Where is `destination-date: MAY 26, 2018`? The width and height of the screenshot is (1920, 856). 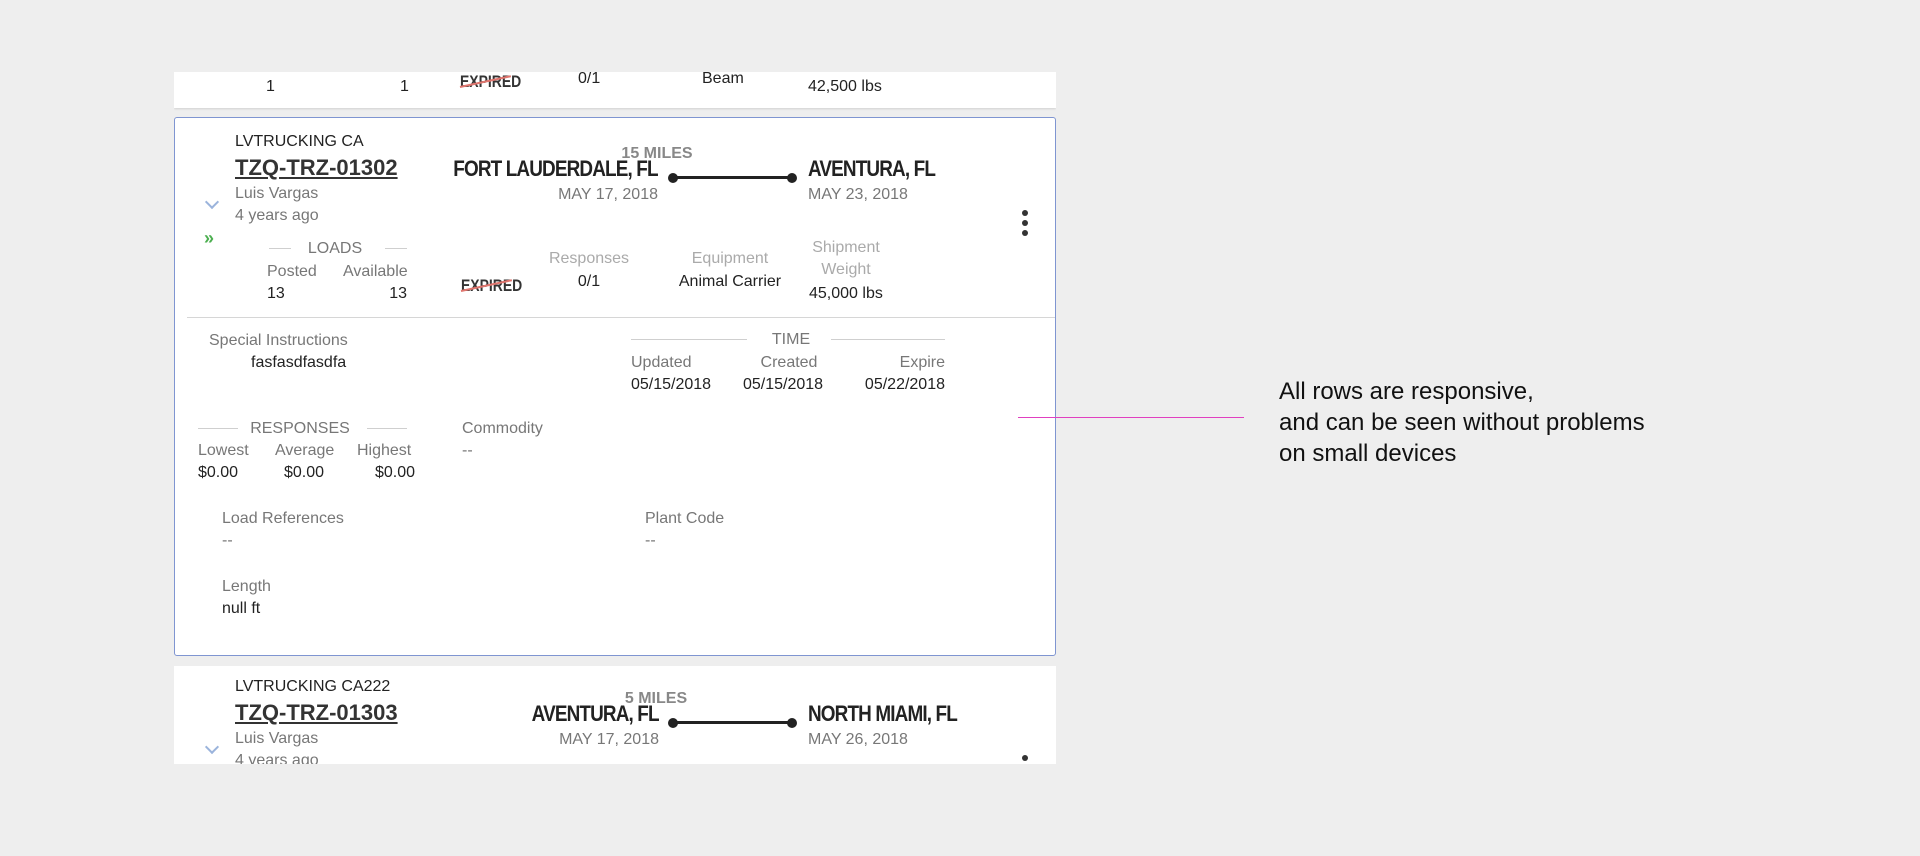 destination-date: MAY 26, 2018 is located at coordinates (858, 739).